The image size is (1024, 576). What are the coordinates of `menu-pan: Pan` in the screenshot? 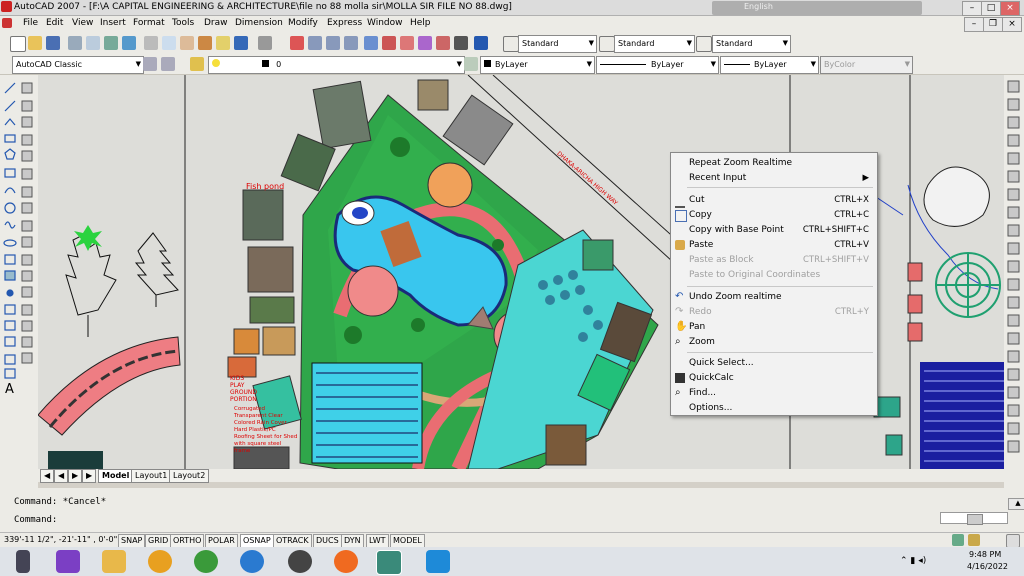 It's located at (697, 327).